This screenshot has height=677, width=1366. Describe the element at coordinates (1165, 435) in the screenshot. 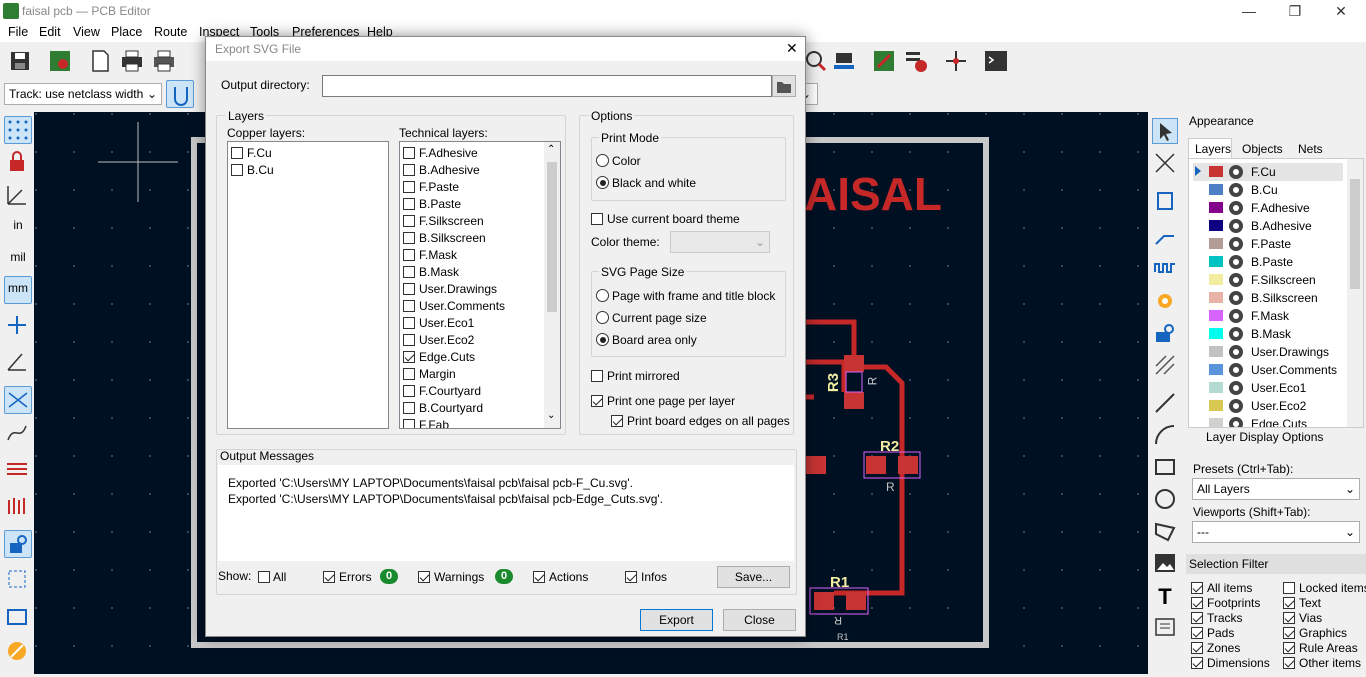

I see `draw-arc-icon` at that location.